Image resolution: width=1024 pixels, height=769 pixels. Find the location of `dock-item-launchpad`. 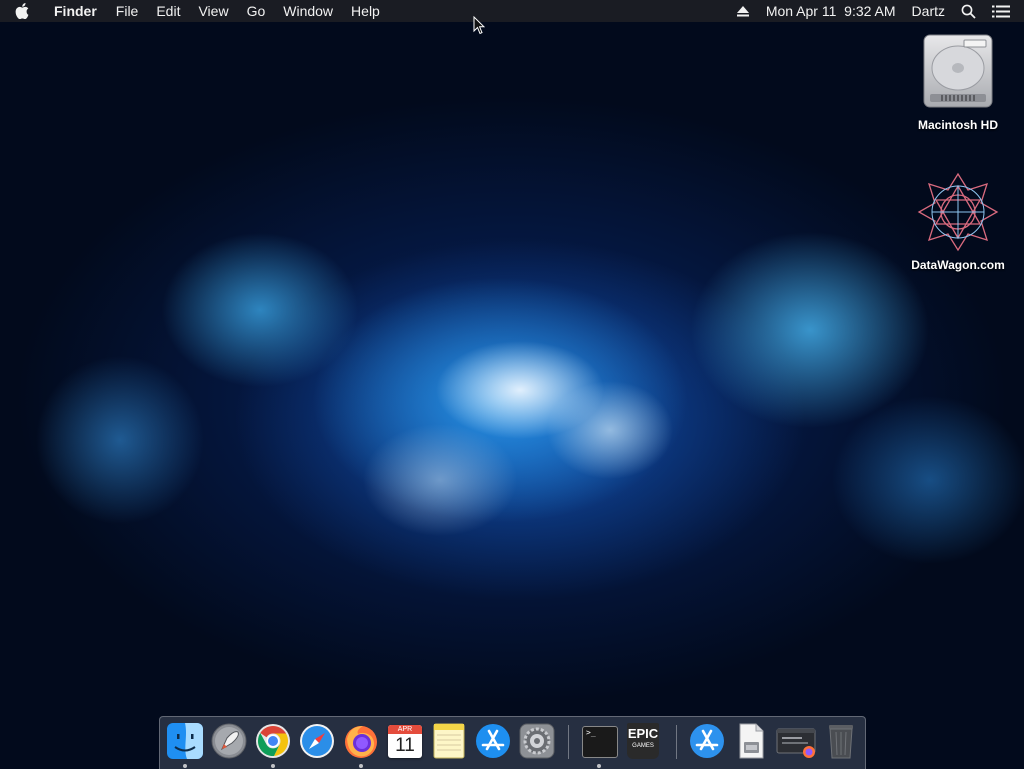

dock-item-launchpad is located at coordinates (229, 741).